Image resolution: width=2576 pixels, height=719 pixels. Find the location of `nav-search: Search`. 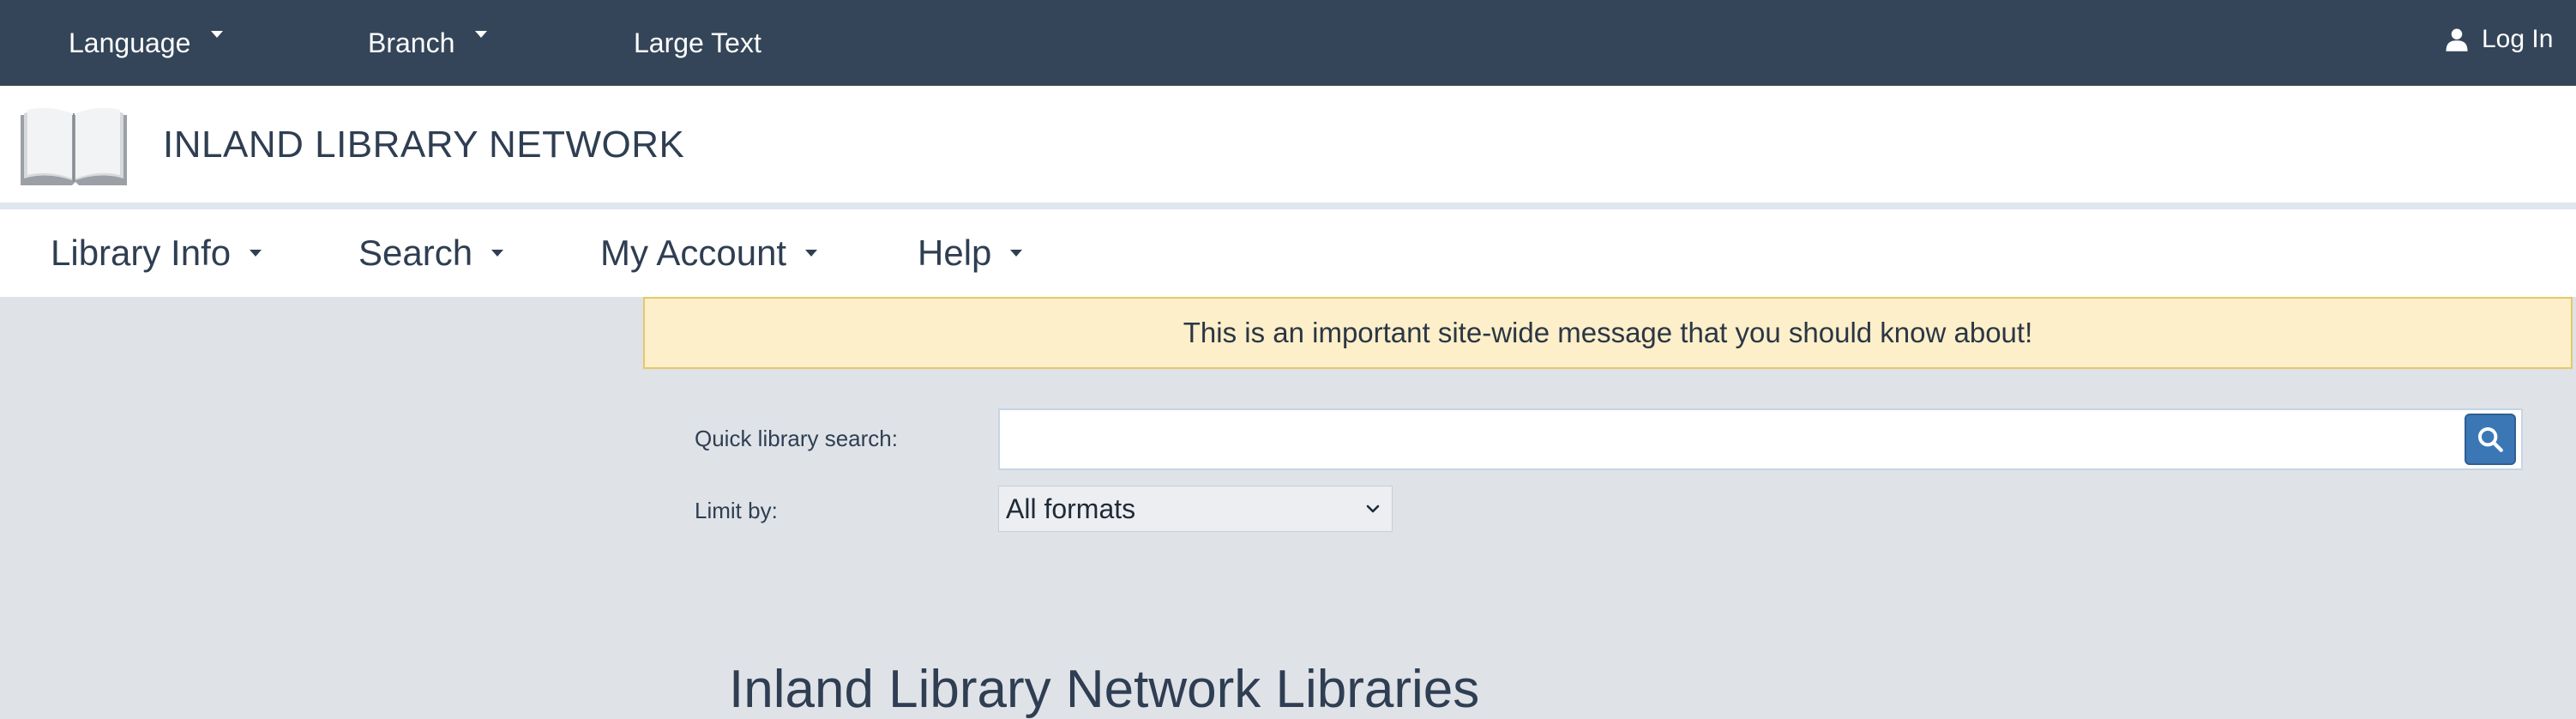

nav-search: Search is located at coordinates (431, 253).